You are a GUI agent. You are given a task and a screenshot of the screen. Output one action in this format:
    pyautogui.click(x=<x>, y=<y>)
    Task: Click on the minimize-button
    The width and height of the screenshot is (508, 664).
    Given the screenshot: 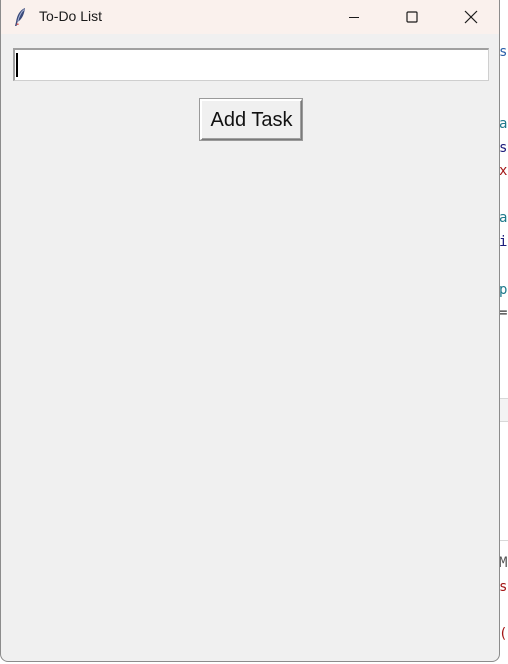 What is the action you would take?
    pyautogui.click(x=354, y=17)
    